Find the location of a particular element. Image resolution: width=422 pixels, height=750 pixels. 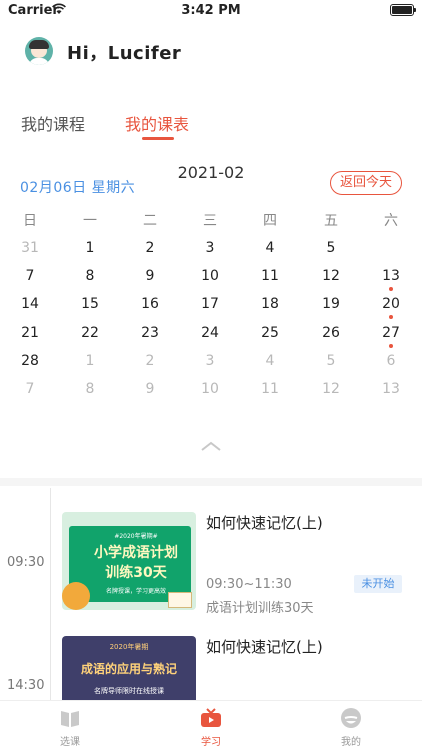

calendar-day: 25 is located at coordinates (270, 333).